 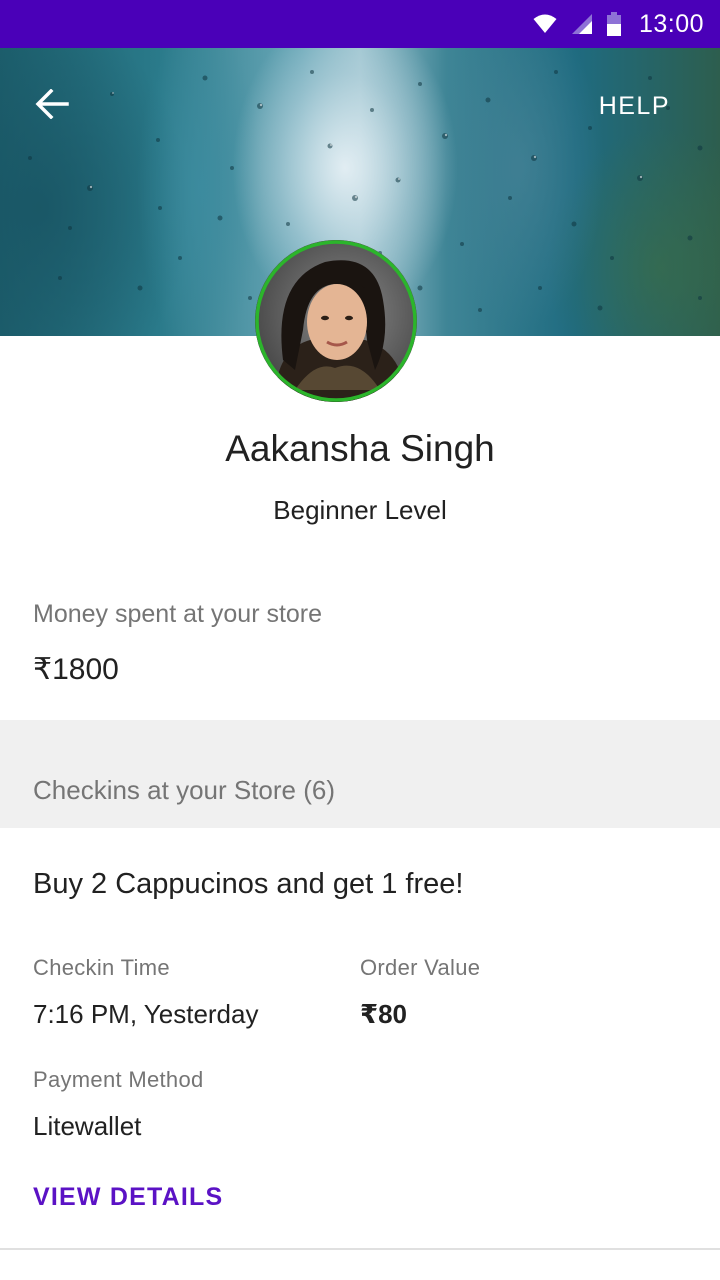 What do you see at coordinates (248, 884) in the screenshot?
I see `checkin-offer-title: Buy 2 Cappucinos and get 1 free!` at bounding box center [248, 884].